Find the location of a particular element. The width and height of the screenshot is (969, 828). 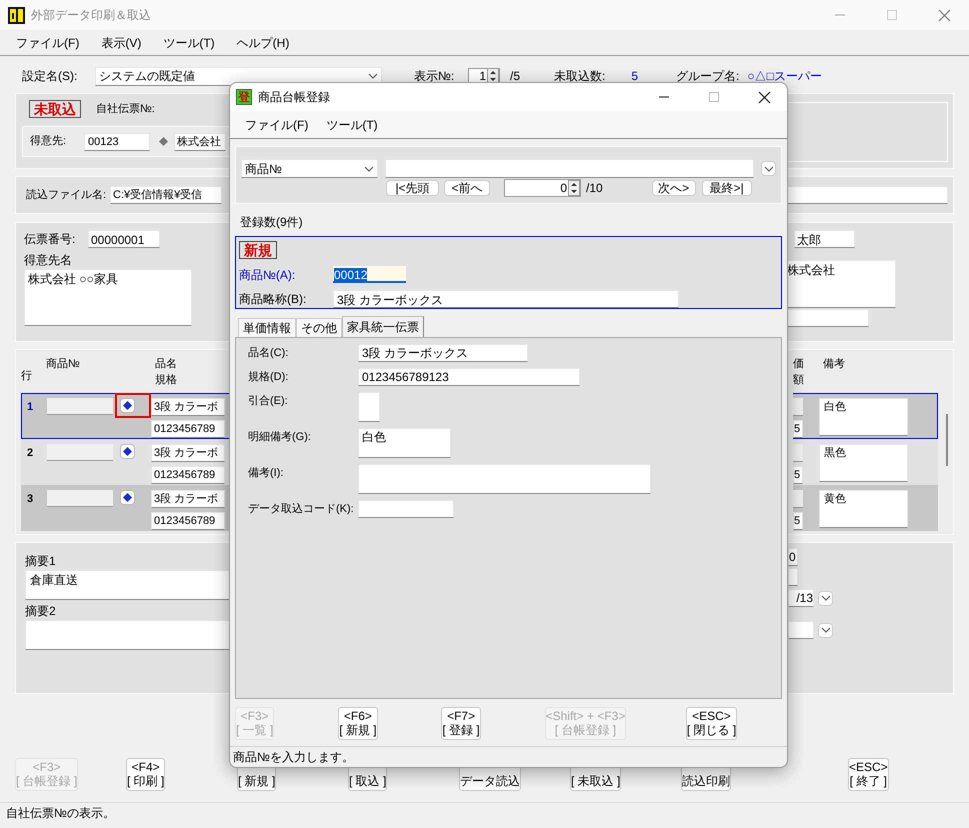

product-number-field: 00012 is located at coordinates (369, 275).